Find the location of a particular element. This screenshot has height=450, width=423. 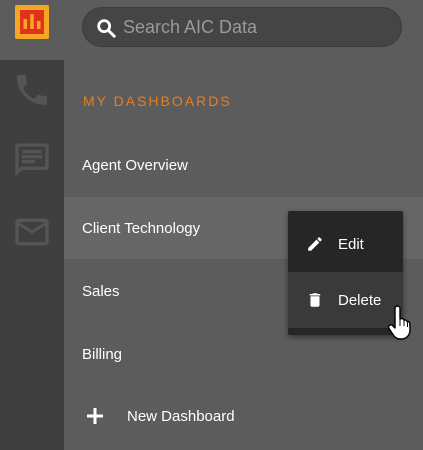

new-dashboard-button: New Dashboard is located at coordinates (243, 416).